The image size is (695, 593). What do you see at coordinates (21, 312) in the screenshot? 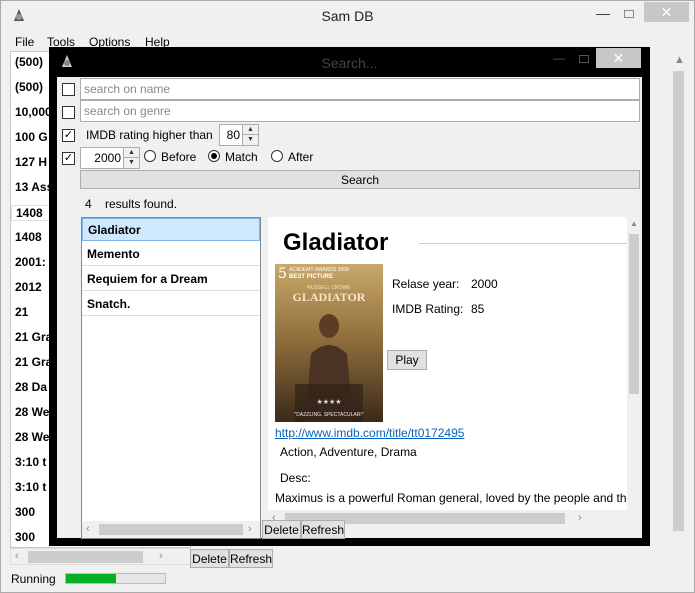
I see `movie-list-item: 21` at bounding box center [21, 312].